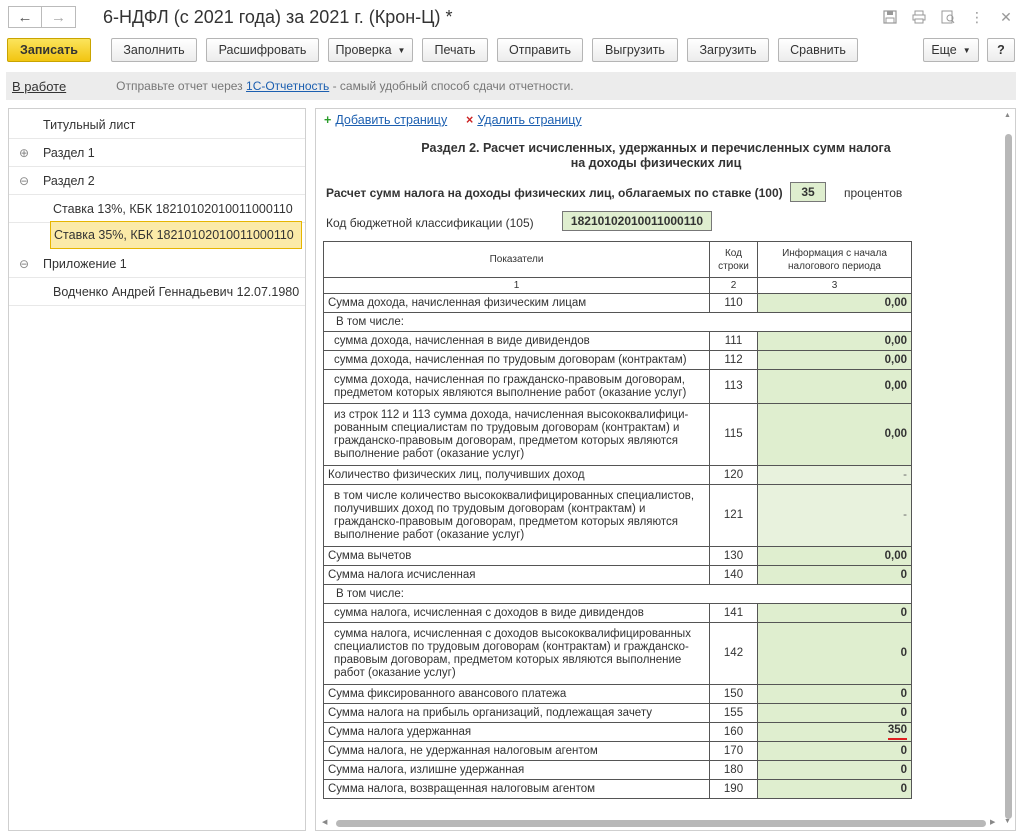 This screenshot has height=835, width=1024. What do you see at coordinates (69, 180) in the screenshot?
I see `tree-item-label: Раздел 2` at bounding box center [69, 180].